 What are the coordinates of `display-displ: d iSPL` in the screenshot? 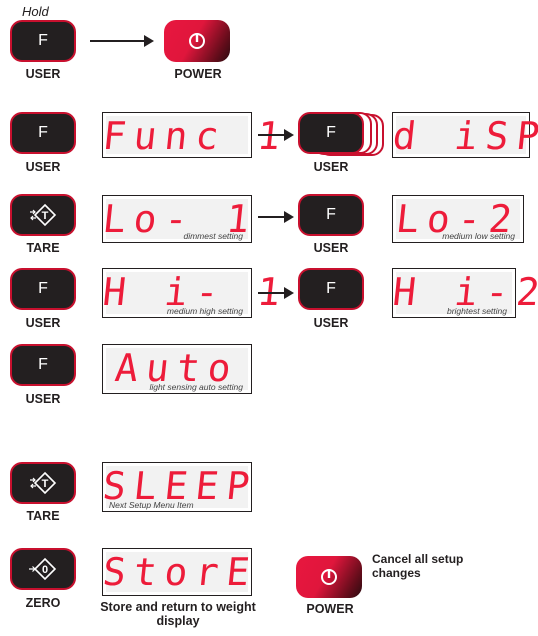 It's located at (464, 135).